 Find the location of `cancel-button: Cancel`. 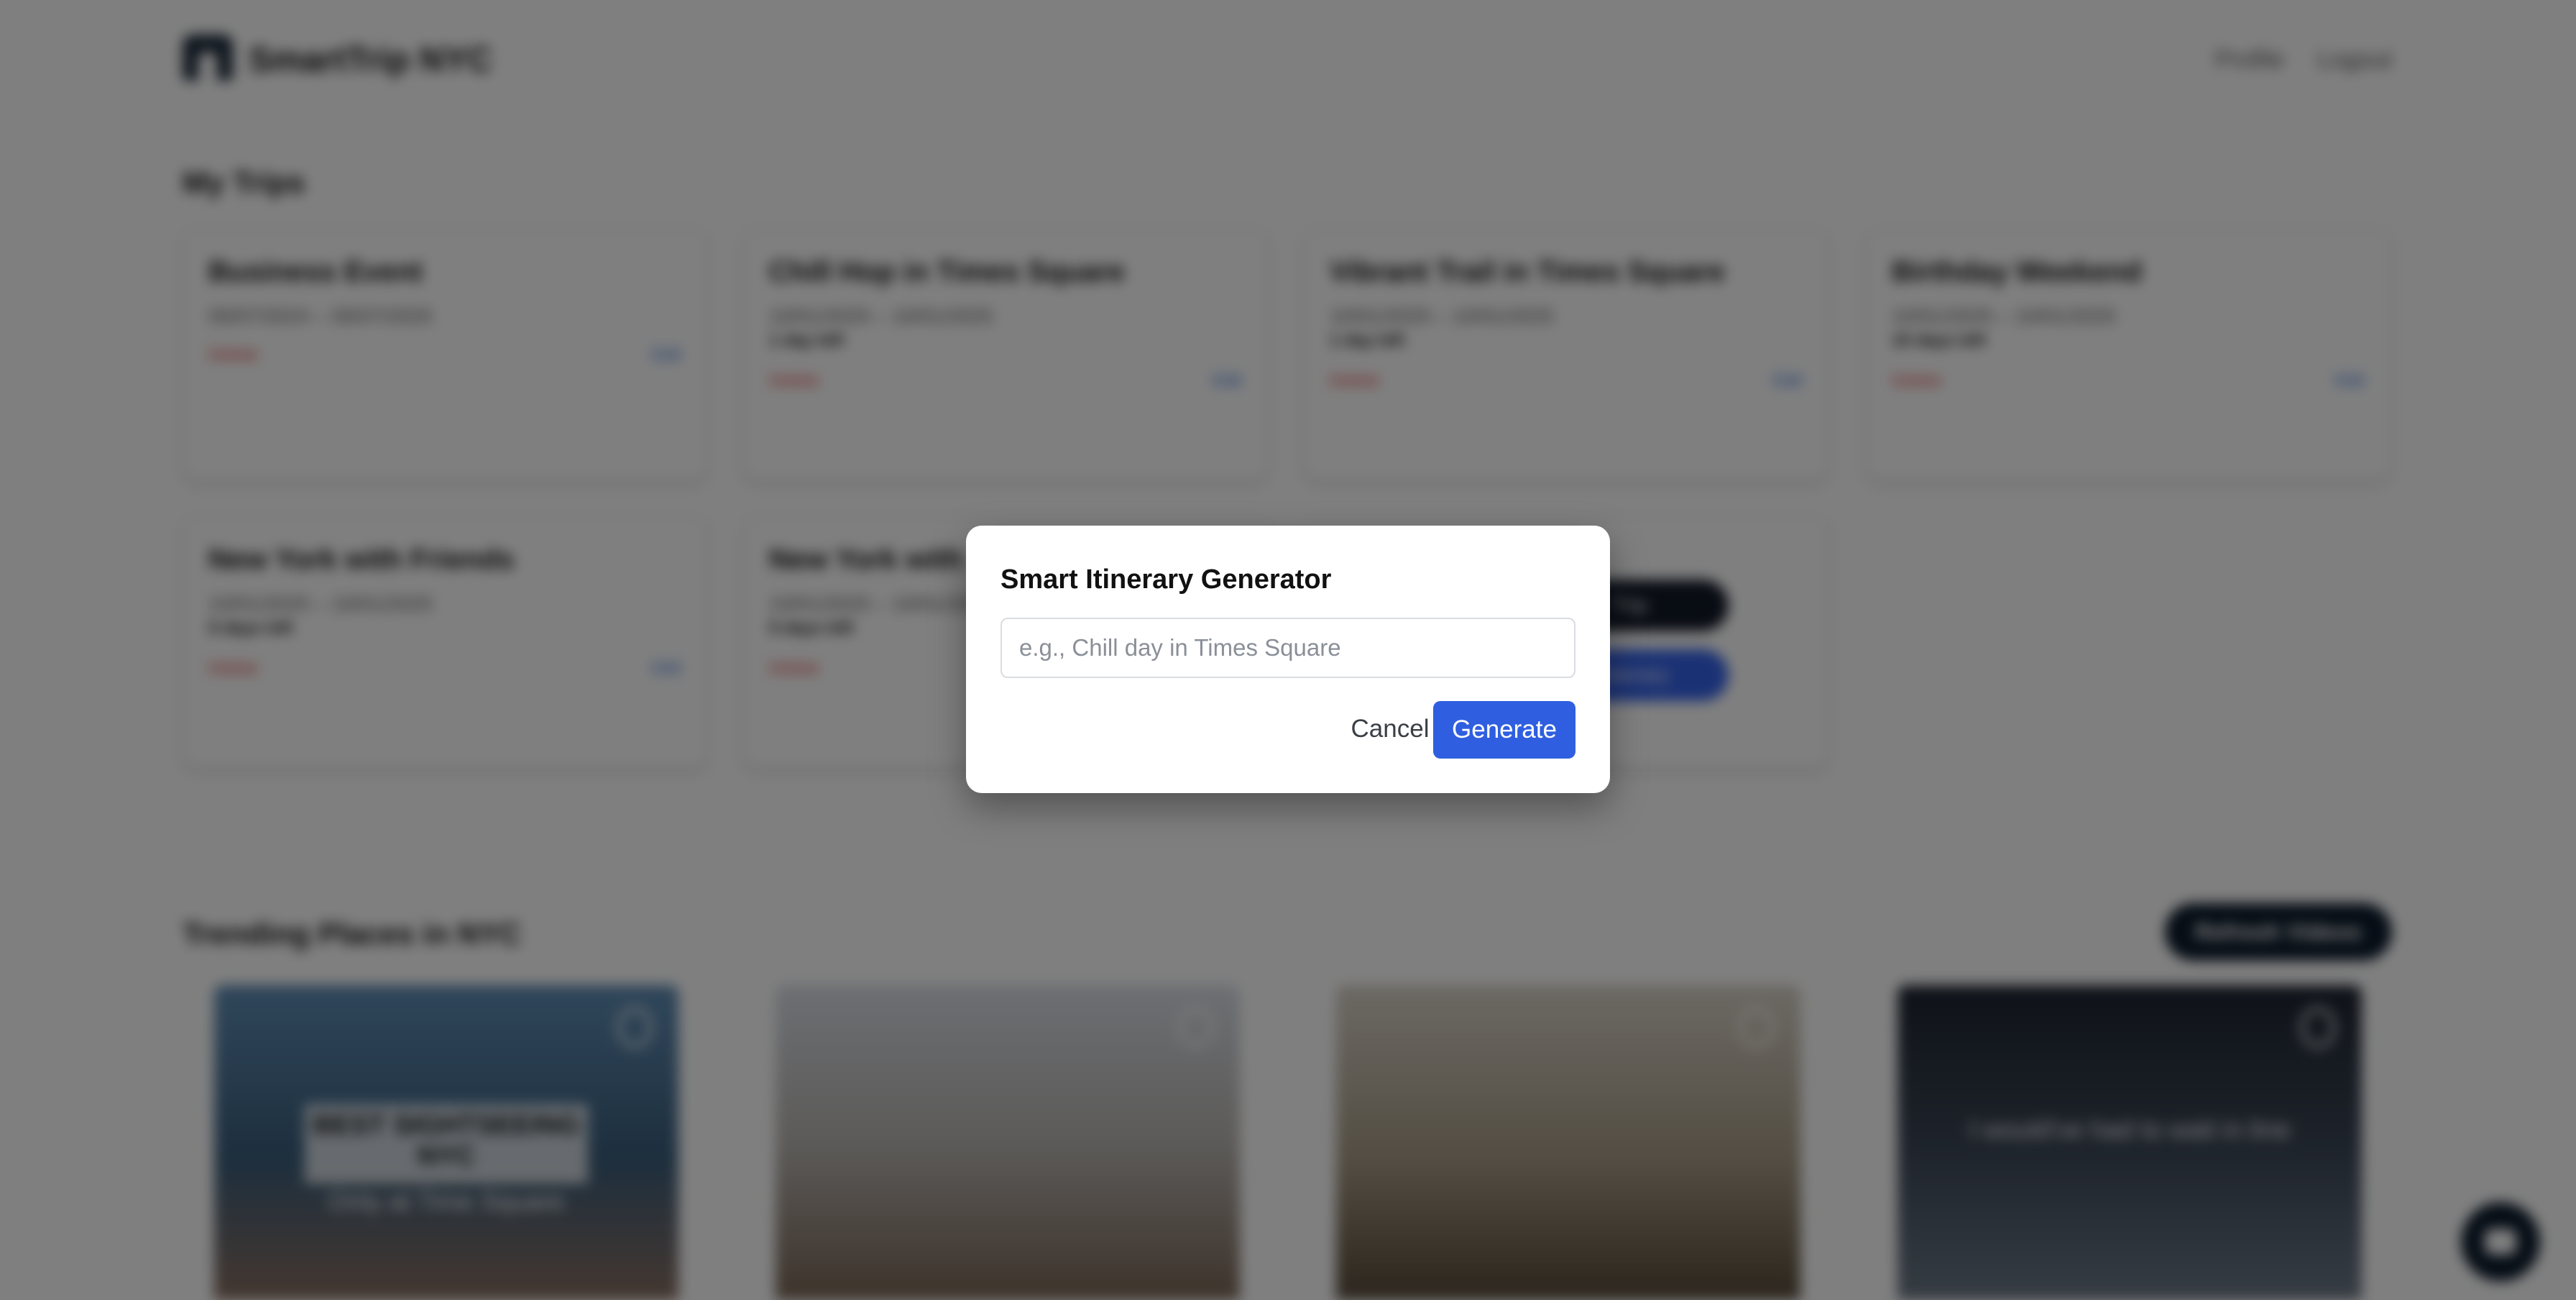

cancel-button: Cancel is located at coordinates (1390, 729).